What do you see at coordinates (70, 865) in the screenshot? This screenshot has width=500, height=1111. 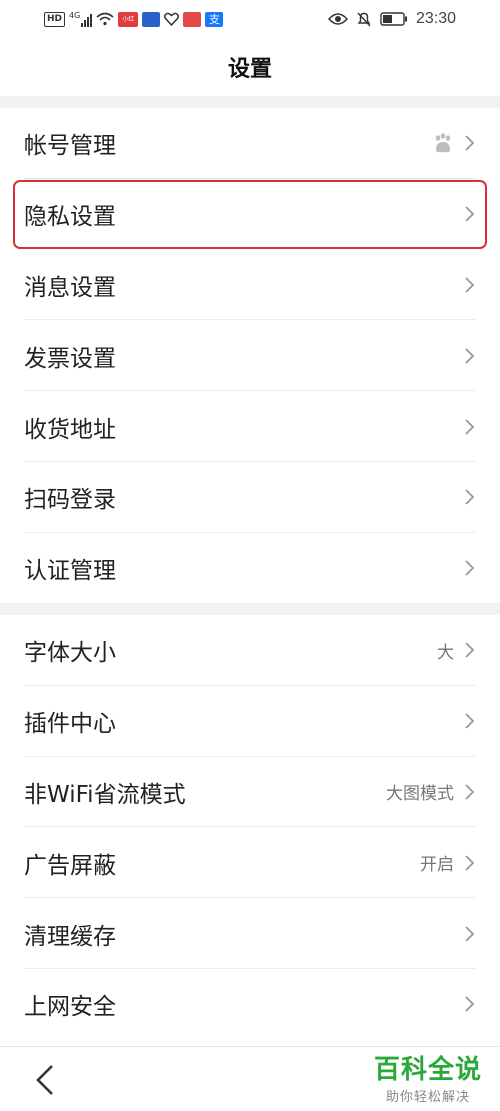 I see `row-label: 广告屏蔽` at bounding box center [70, 865].